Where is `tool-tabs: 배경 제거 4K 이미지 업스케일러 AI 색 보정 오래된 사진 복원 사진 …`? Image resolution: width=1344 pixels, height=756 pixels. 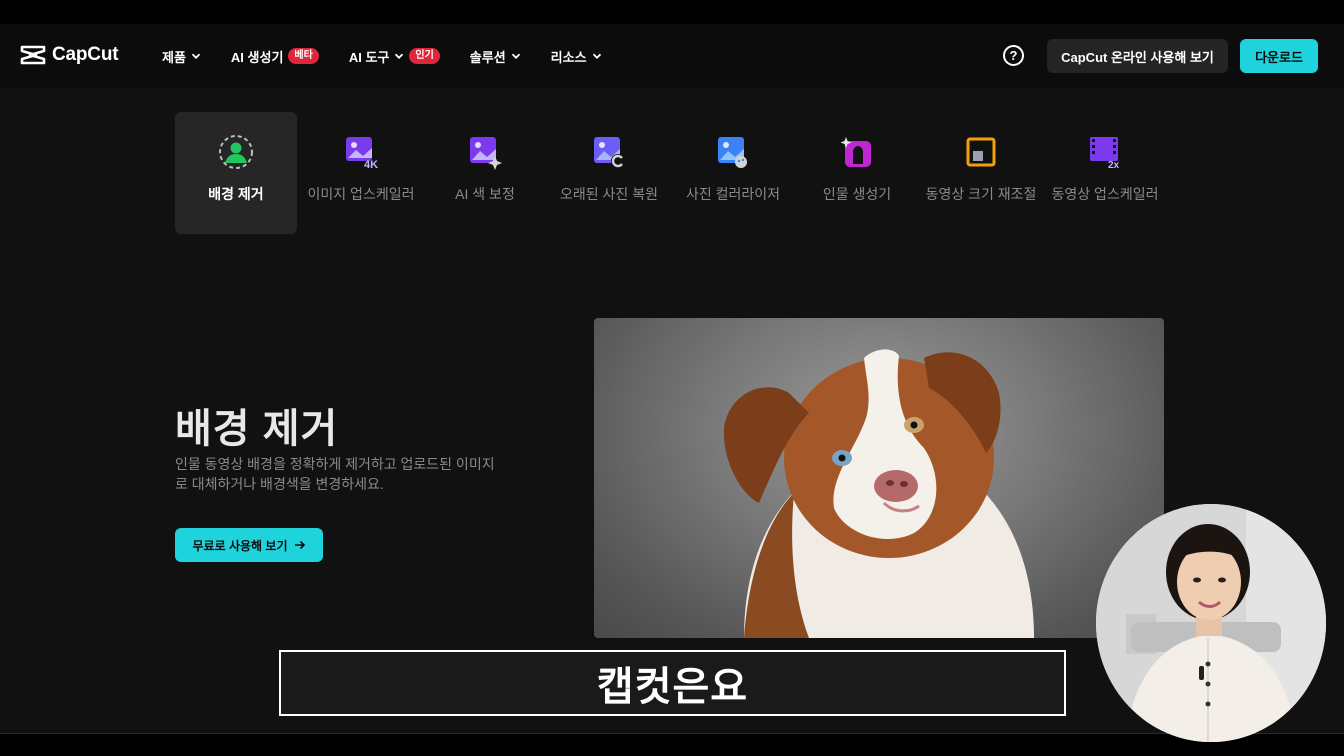 tool-tabs: 배경 제거 4K 이미지 업스케일러 AI 색 보정 오래된 사진 복원 사진 … is located at coordinates (671, 173).